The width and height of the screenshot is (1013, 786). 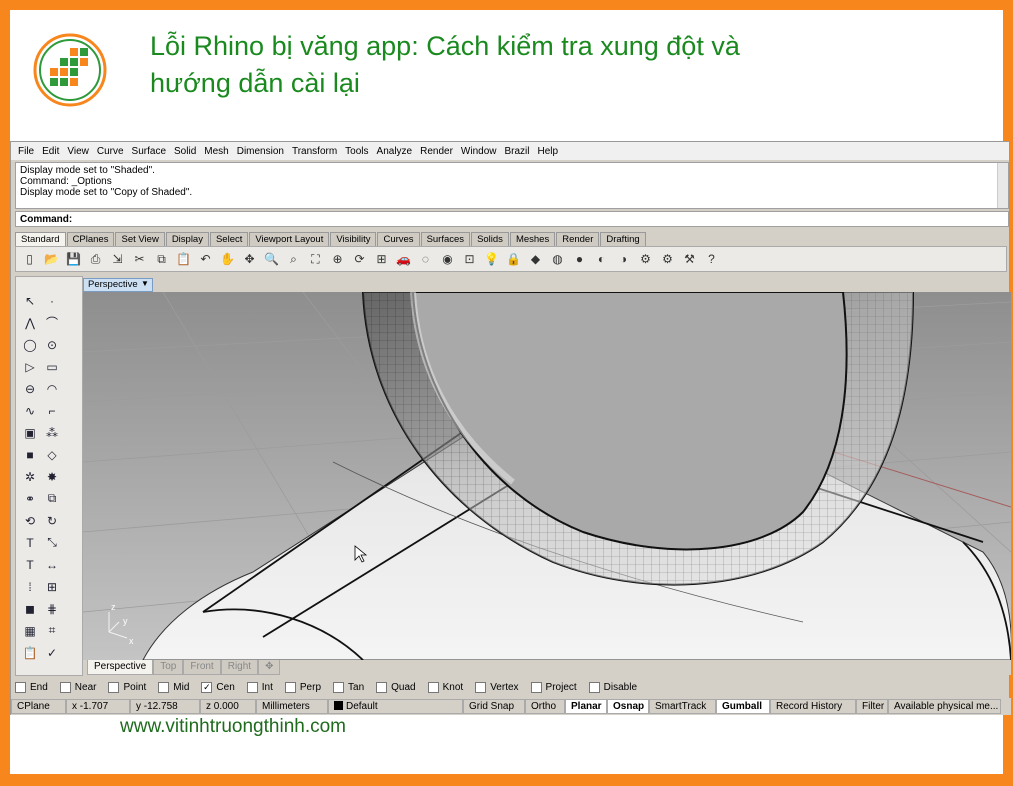 I want to click on save-icon: 💾, so click(x=73, y=259).